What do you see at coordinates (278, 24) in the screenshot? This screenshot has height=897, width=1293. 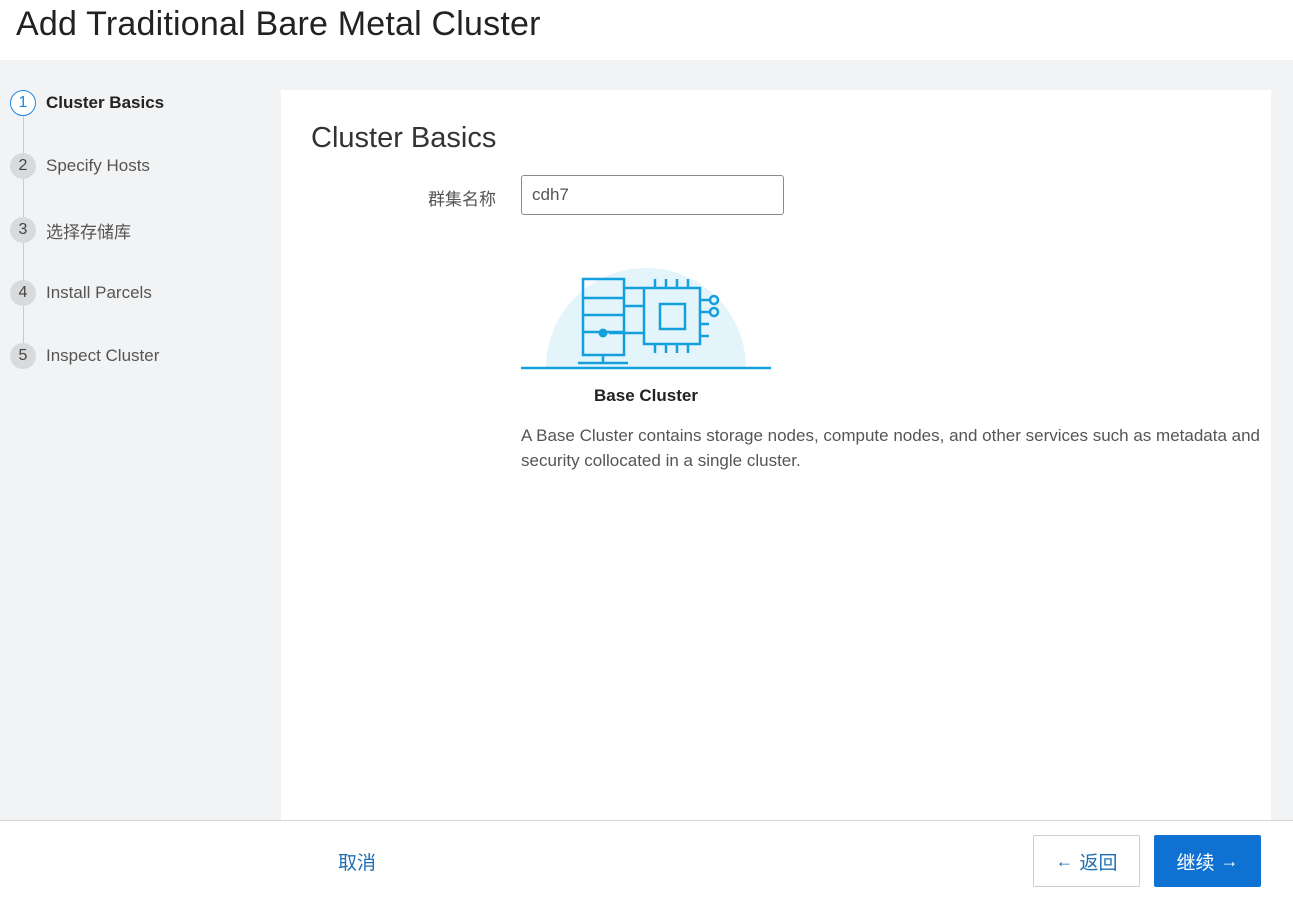 I see `page-title: Add Traditional Bare Metal Cluster` at bounding box center [278, 24].